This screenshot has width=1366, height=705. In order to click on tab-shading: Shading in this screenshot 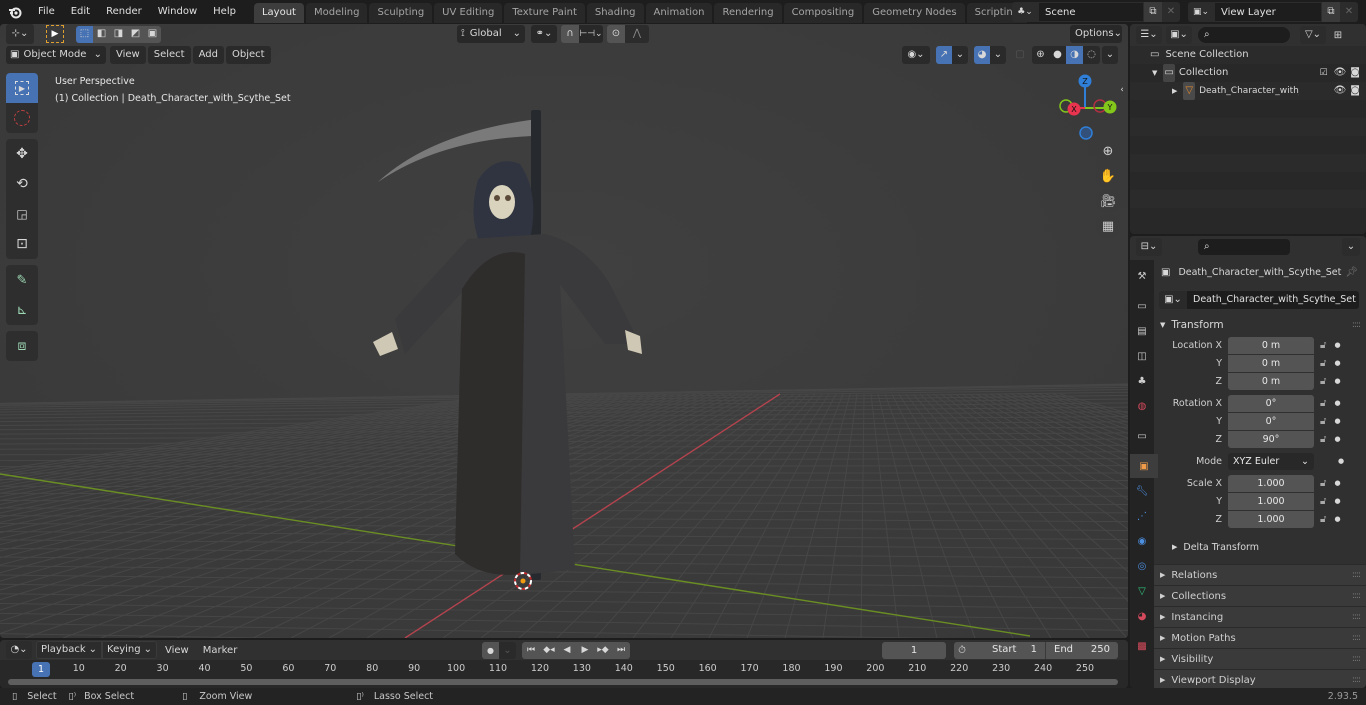, I will do `click(615, 13)`.